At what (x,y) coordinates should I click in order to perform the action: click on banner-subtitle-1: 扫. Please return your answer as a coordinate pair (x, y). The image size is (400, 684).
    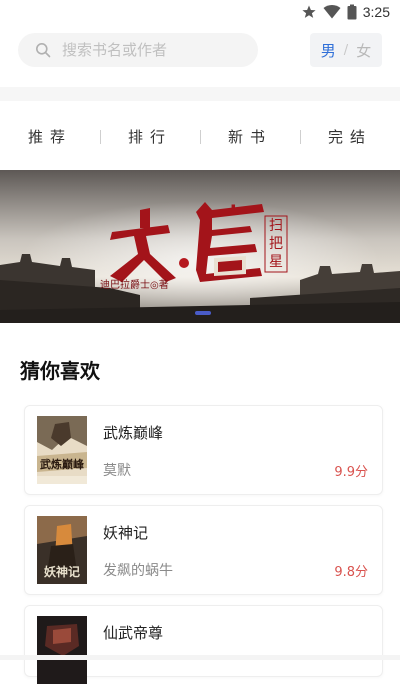
    Looking at the image, I should click on (276, 226).